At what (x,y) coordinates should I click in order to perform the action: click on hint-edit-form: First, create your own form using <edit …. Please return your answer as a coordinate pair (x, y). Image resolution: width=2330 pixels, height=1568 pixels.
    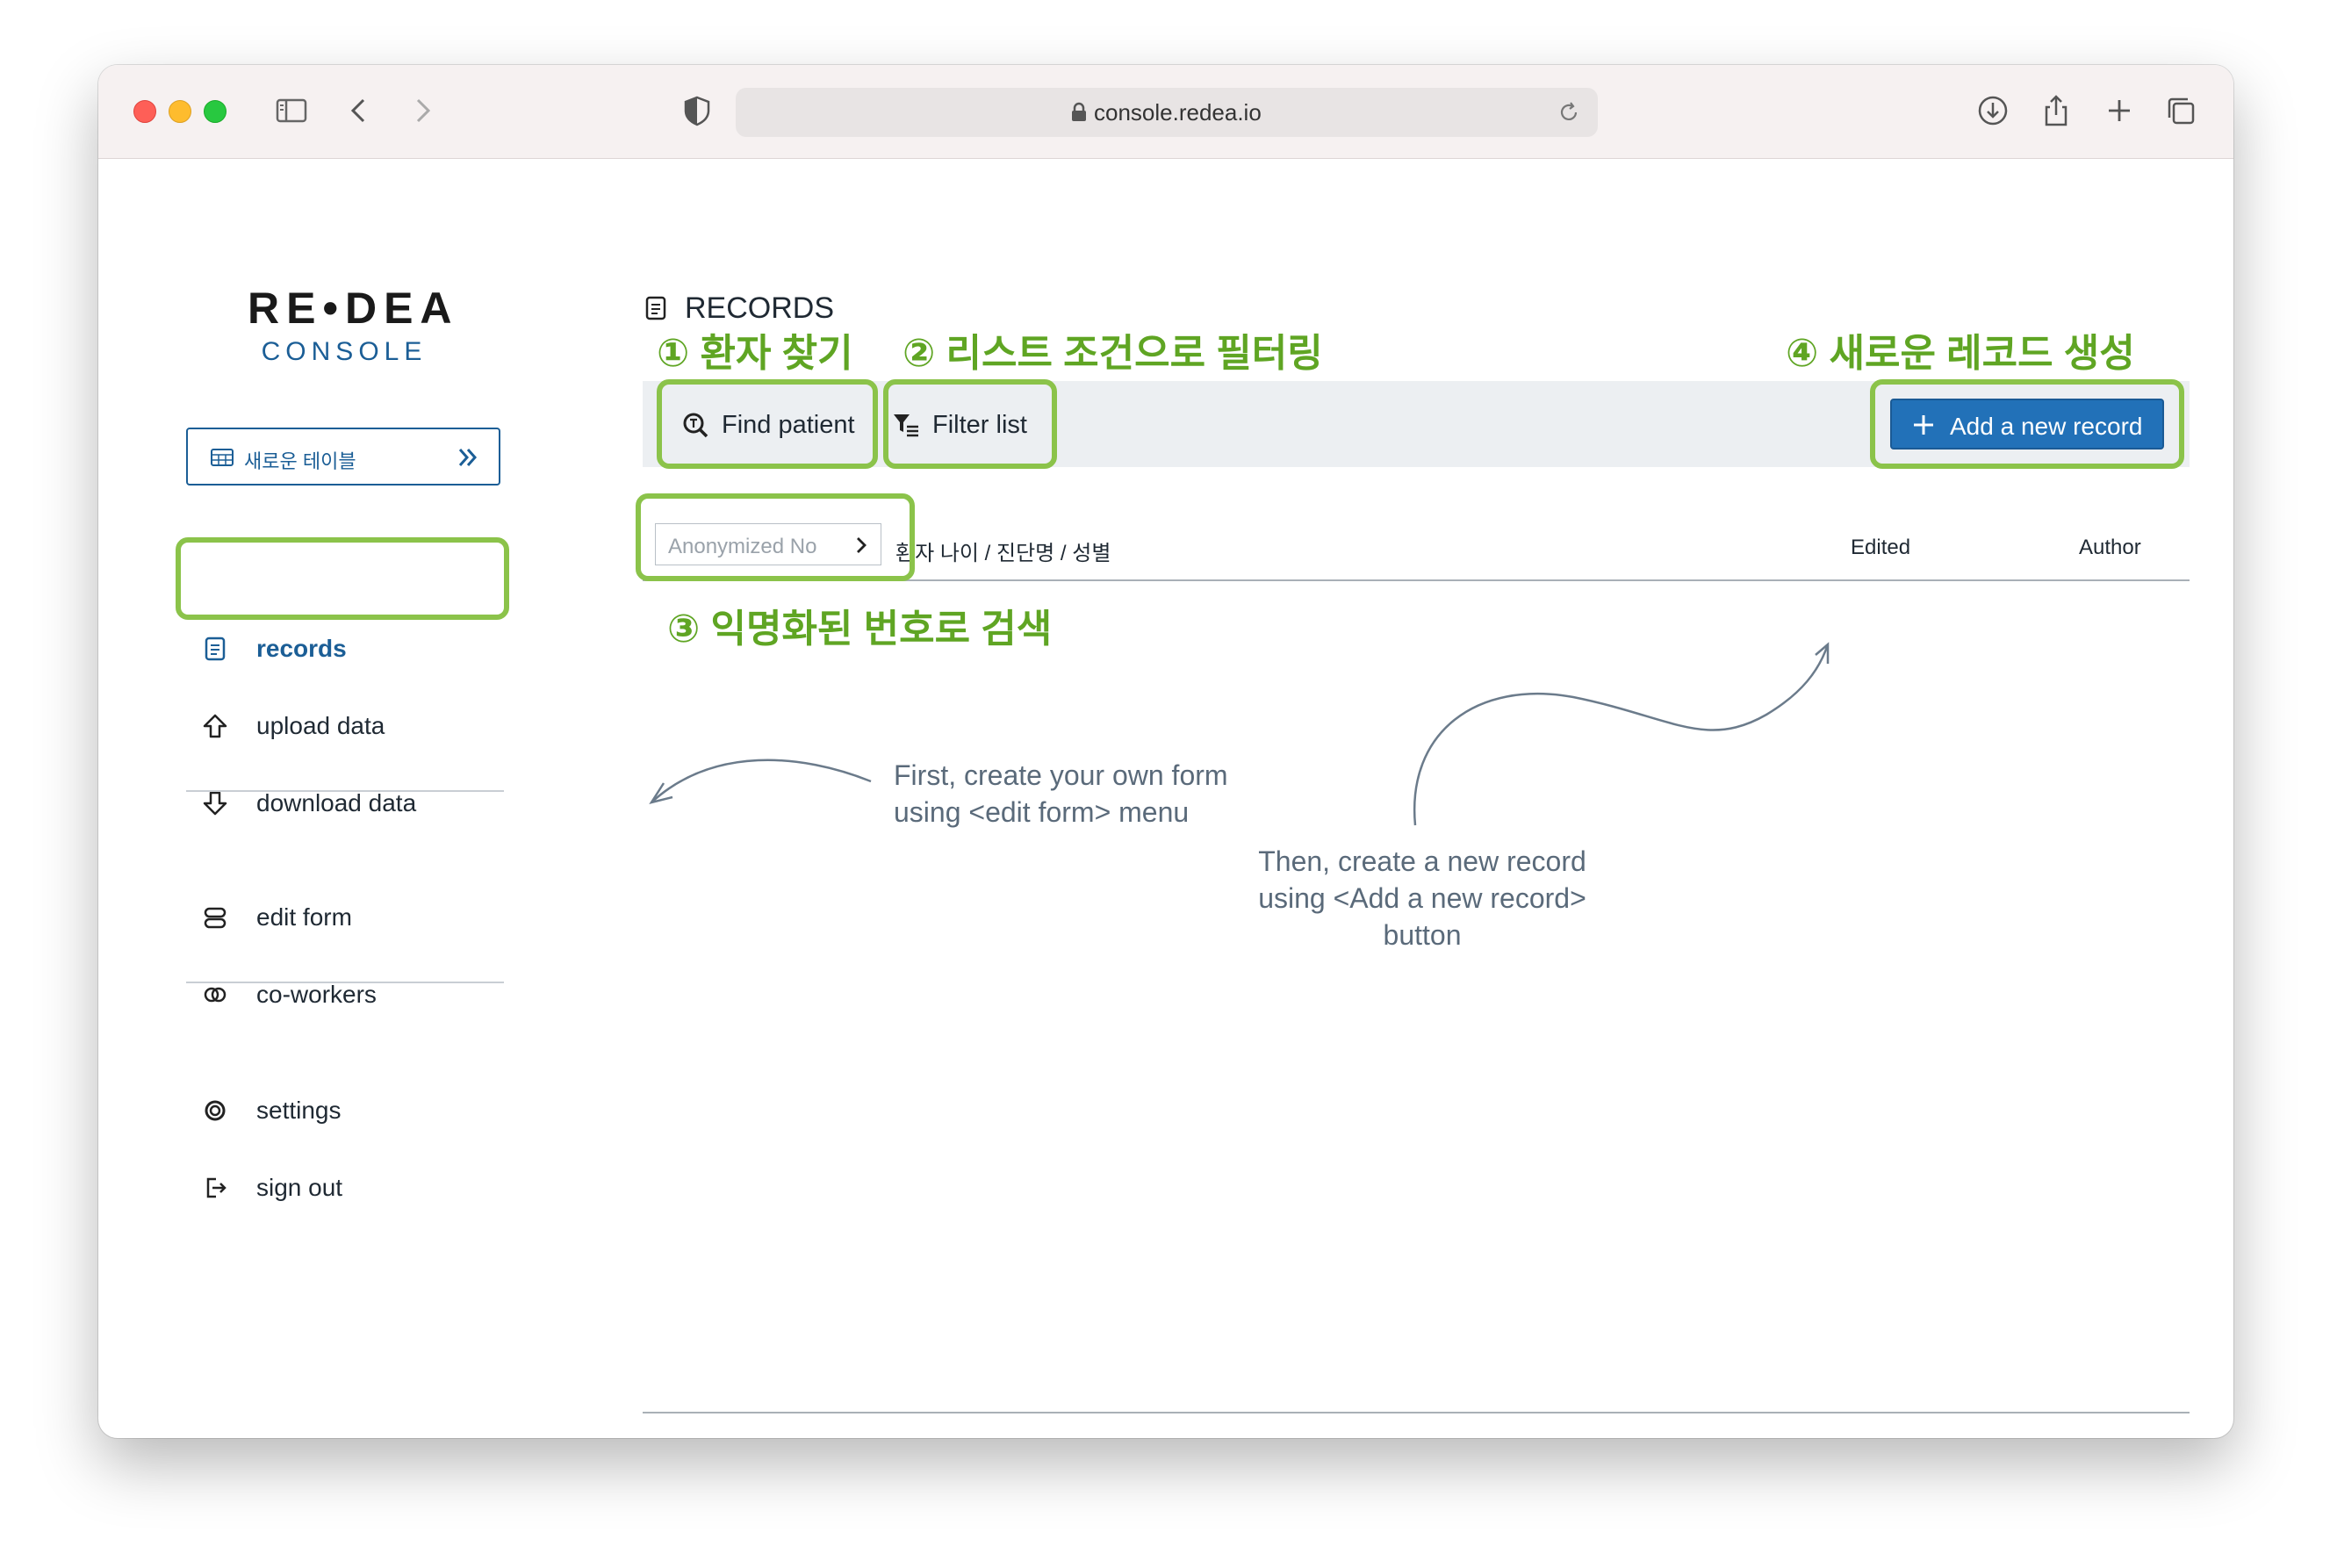
    Looking at the image, I should click on (1061, 794).